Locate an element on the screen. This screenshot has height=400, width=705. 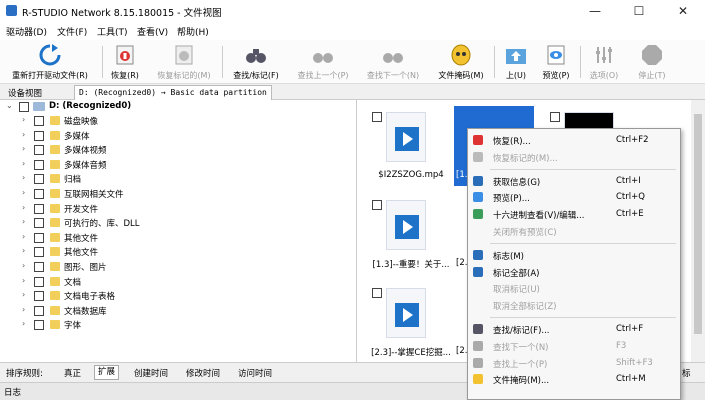
menu-file: 文件(F) is located at coordinates (72, 31).